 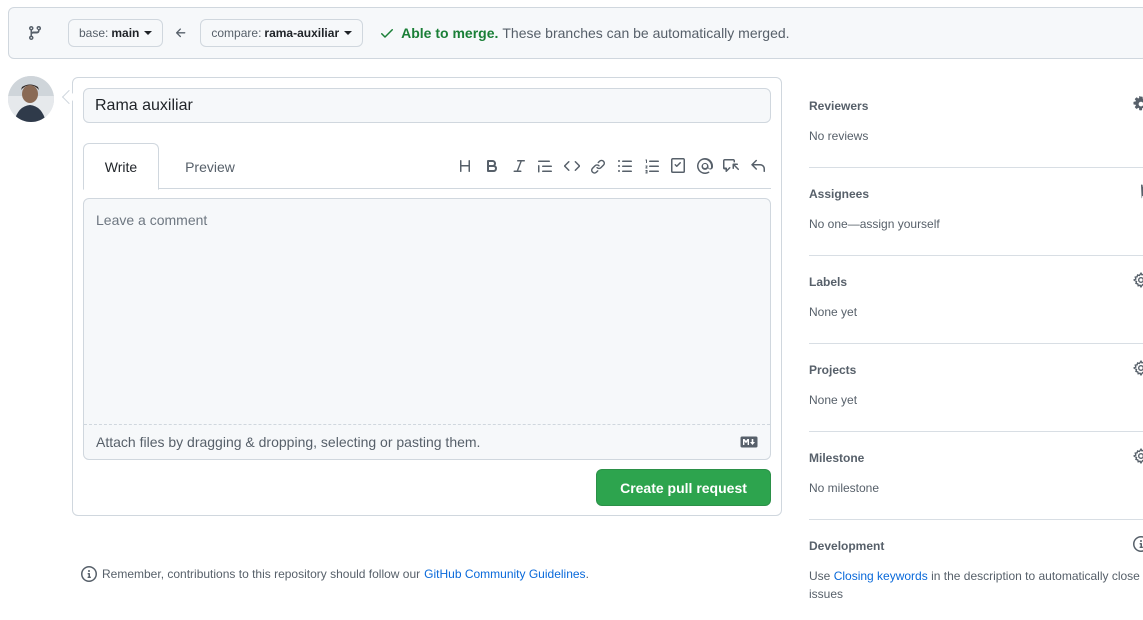 What do you see at coordinates (731, 166) in the screenshot?
I see `reference-icon` at bounding box center [731, 166].